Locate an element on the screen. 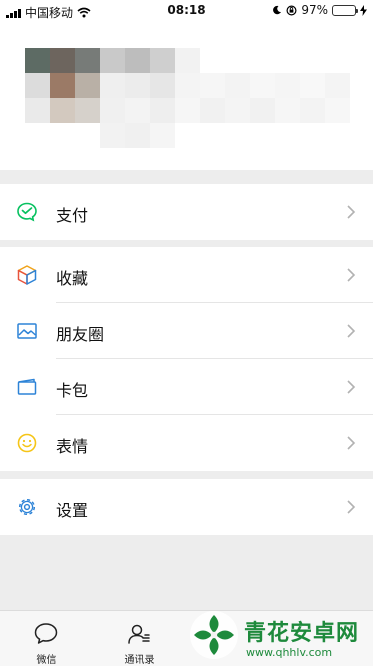  menu-item-settings: 设置 is located at coordinates (186, 507).